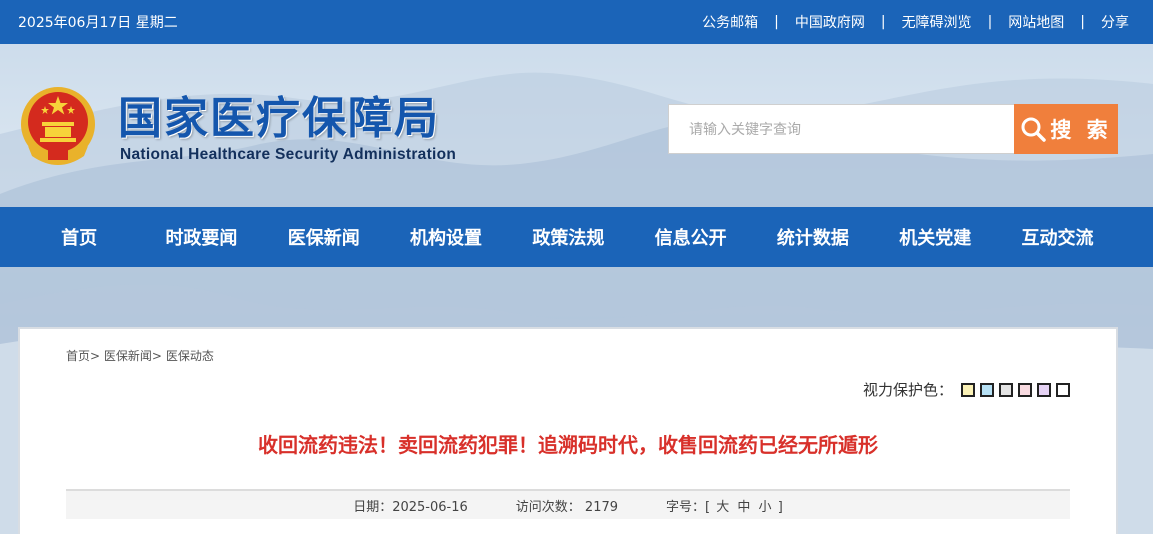  I want to click on link-share: 分享, so click(1115, 22).